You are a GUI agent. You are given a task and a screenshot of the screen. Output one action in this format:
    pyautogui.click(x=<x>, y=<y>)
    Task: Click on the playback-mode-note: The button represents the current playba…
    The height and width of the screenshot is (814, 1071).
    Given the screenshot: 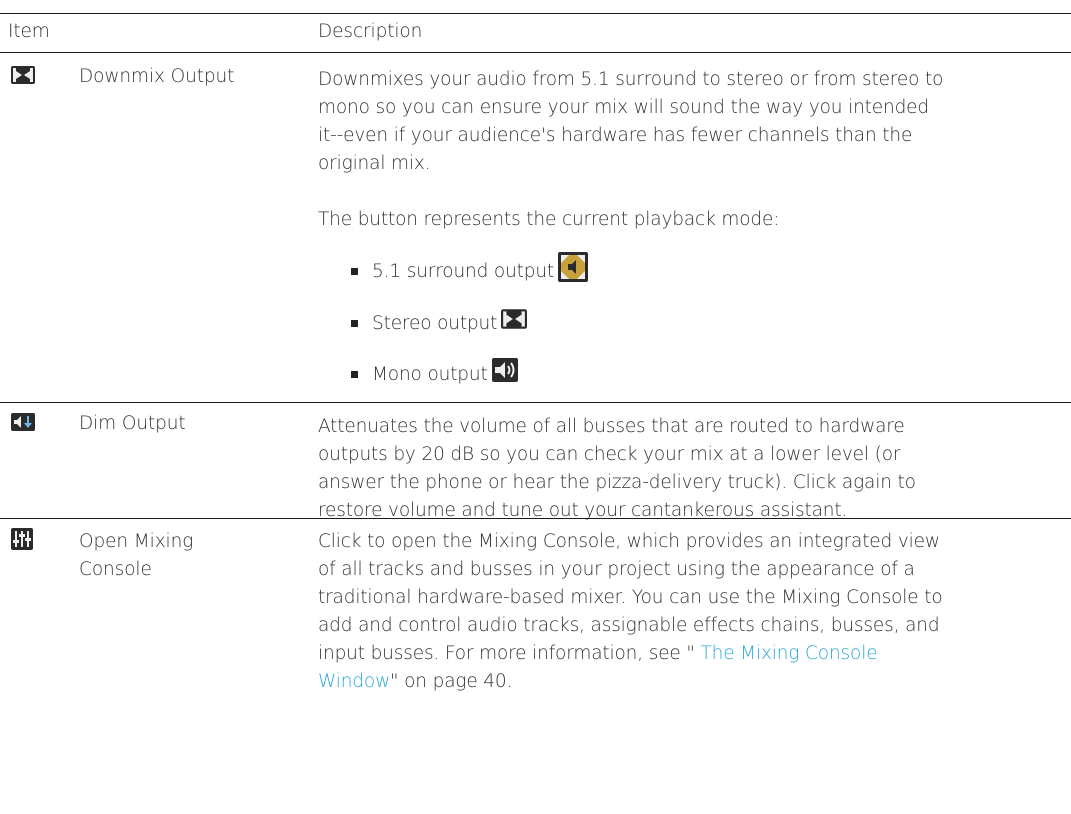 What is the action you would take?
    pyautogui.click(x=549, y=219)
    